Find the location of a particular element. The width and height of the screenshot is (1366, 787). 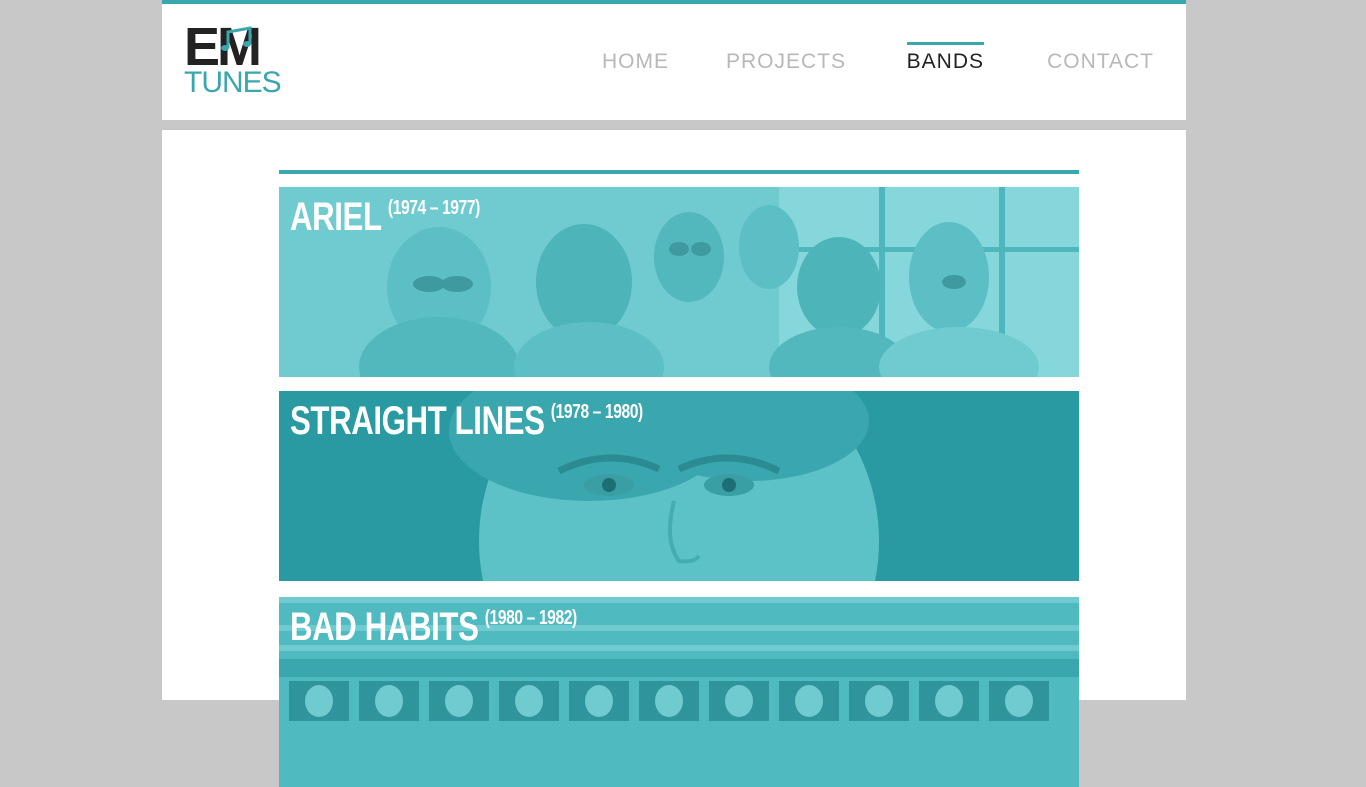

band-years: (1974 – 1977) is located at coordinates (433, 208).